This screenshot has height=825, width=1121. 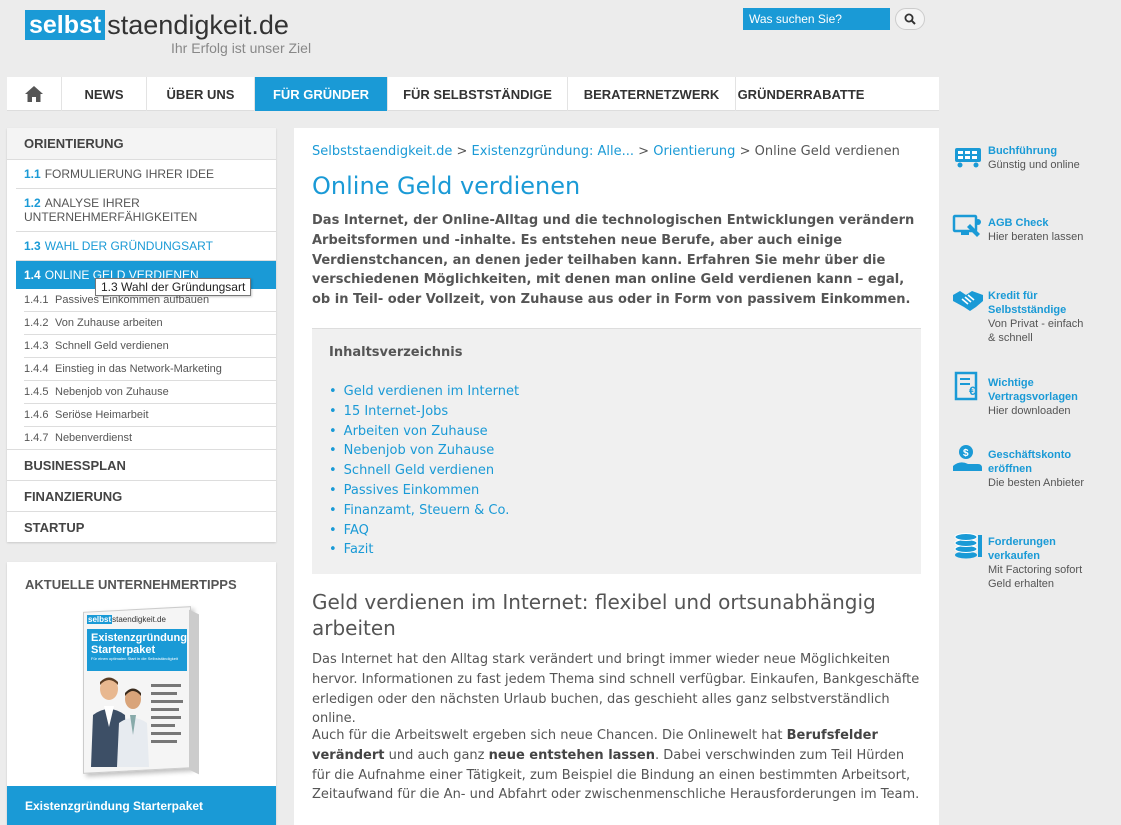 I want to click on right-item-subtitle: Die besten Anbieter, so click(x=1036, y=483).